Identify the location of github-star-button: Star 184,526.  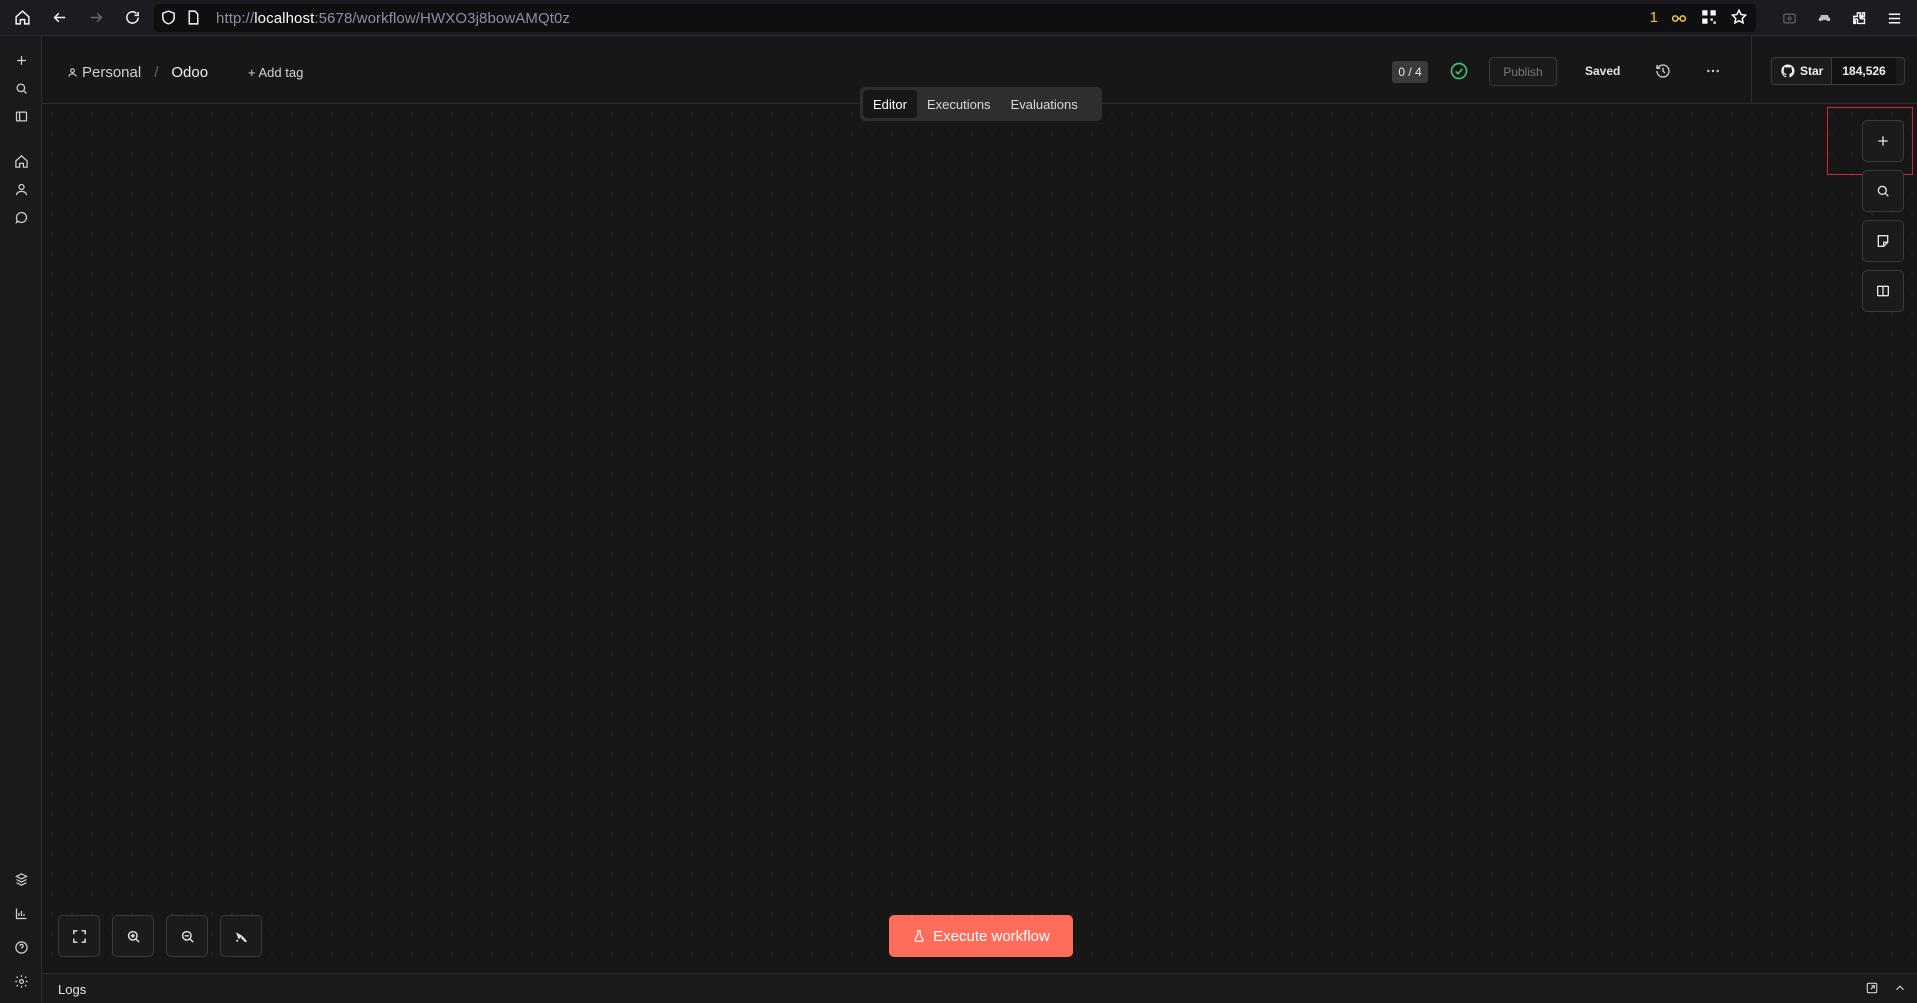
(1838, 71).